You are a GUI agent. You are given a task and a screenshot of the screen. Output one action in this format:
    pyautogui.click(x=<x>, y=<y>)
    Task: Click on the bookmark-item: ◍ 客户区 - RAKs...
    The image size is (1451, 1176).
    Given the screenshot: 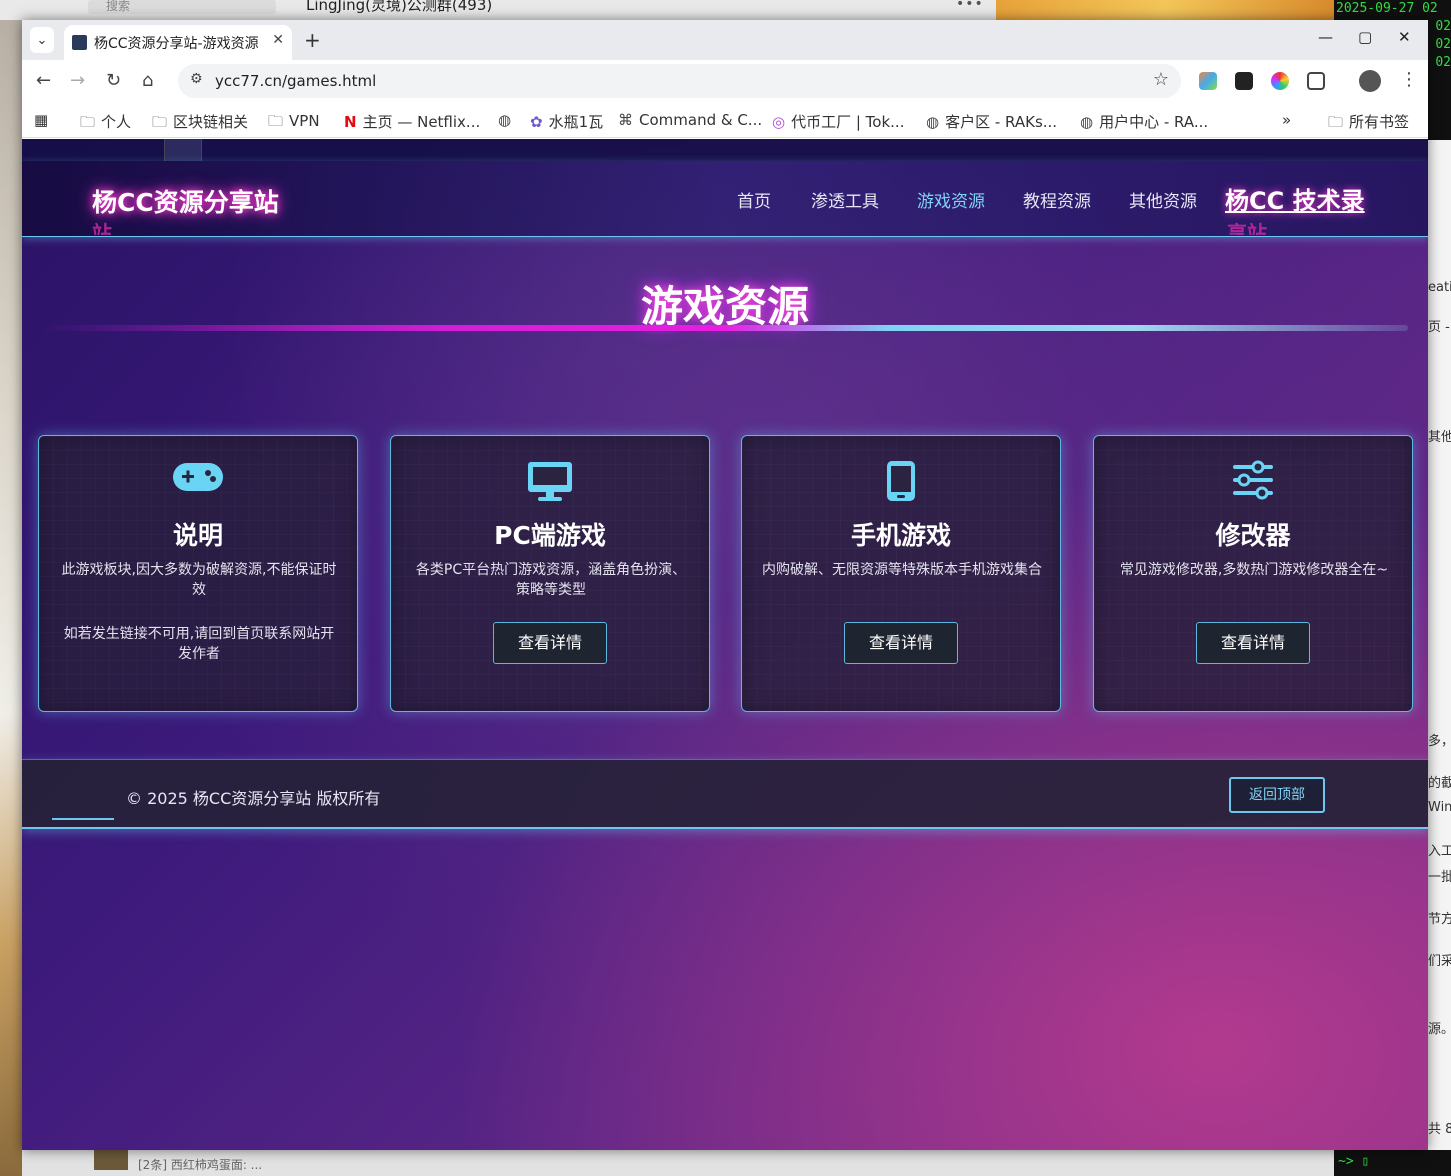 What is the action you would take?
    pyautogui.click(x=991, y=121)
    